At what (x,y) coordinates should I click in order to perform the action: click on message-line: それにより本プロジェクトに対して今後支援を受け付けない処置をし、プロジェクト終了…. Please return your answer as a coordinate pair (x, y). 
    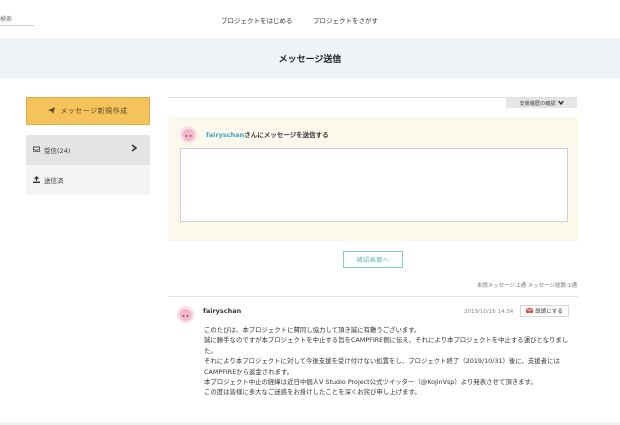
    Looking at the image, I should click on (382, 366).